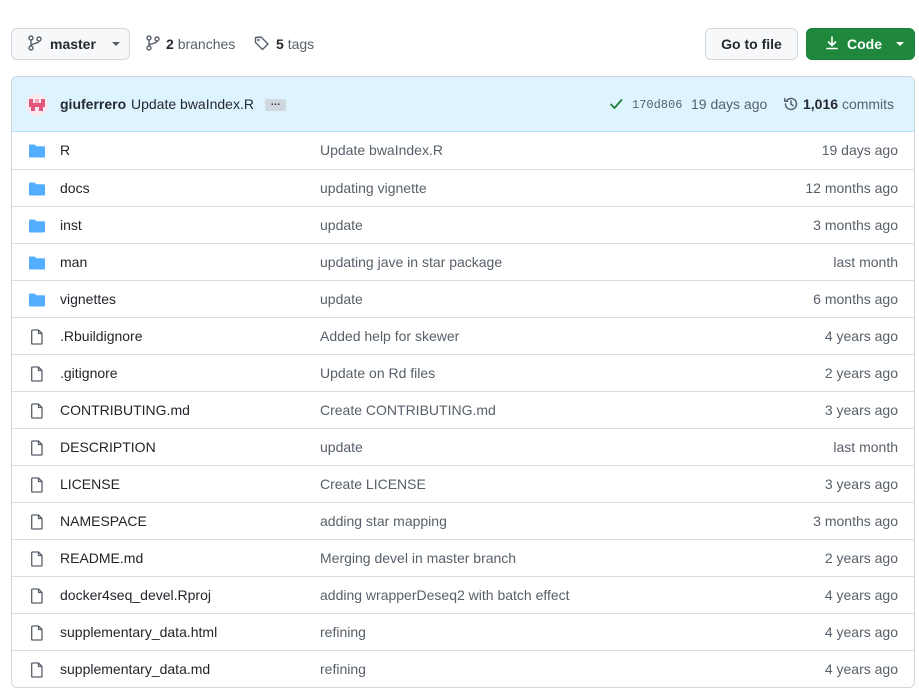  I want to click on file-name-link: man, so click(73, 262).